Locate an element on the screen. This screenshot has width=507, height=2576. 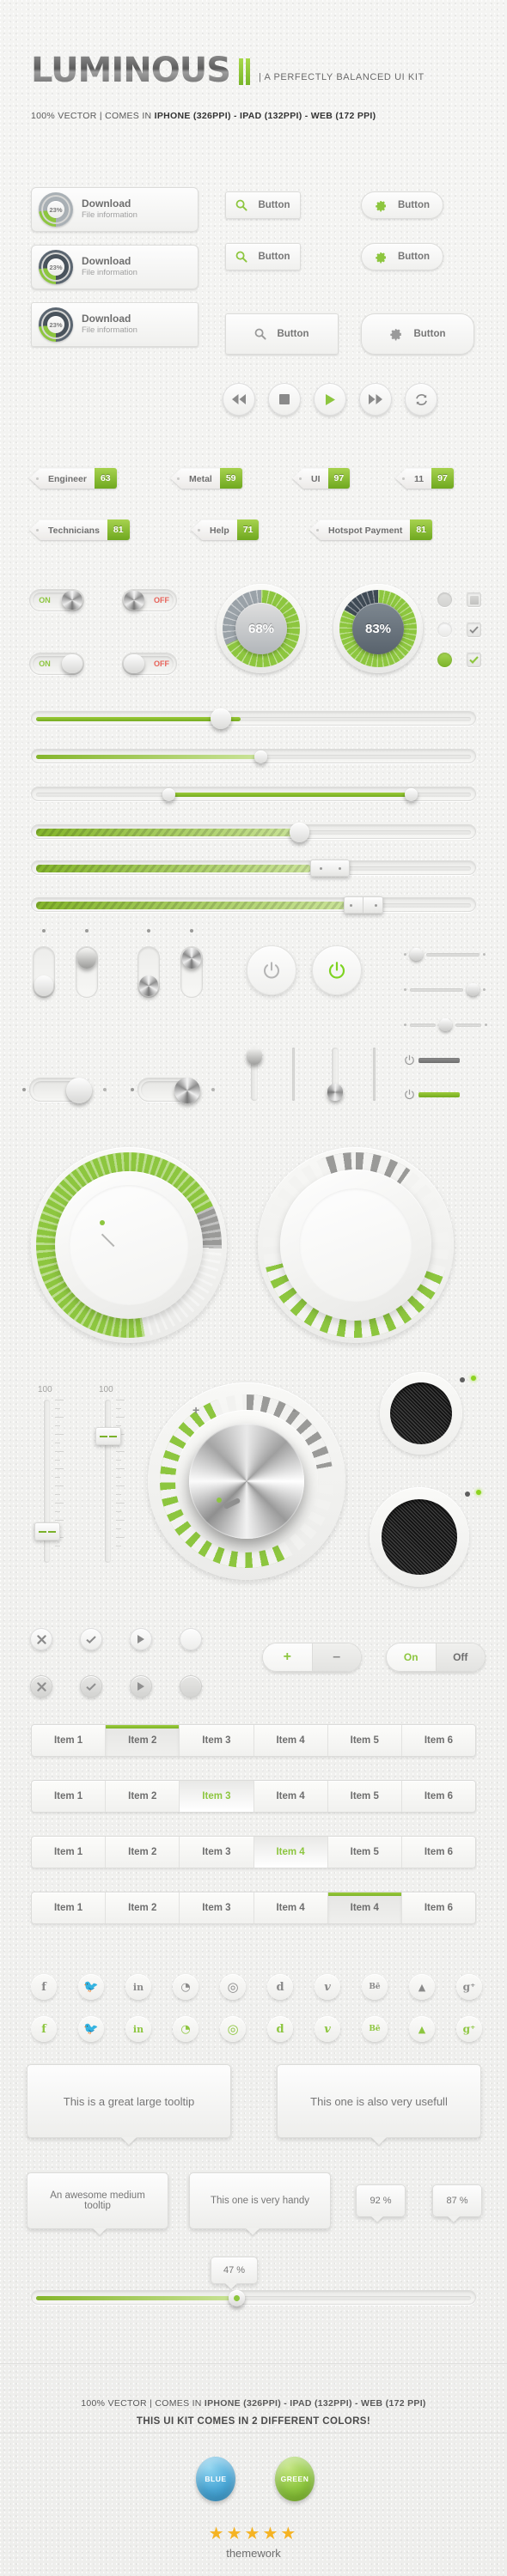
off-button: Off is located at coordinates (460, 1657).